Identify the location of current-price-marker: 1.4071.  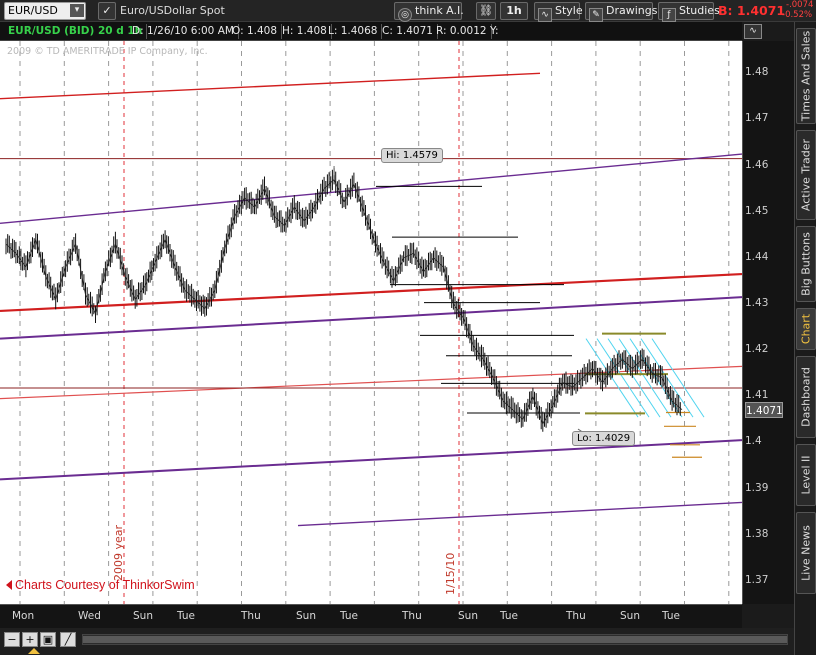
(764, 409).